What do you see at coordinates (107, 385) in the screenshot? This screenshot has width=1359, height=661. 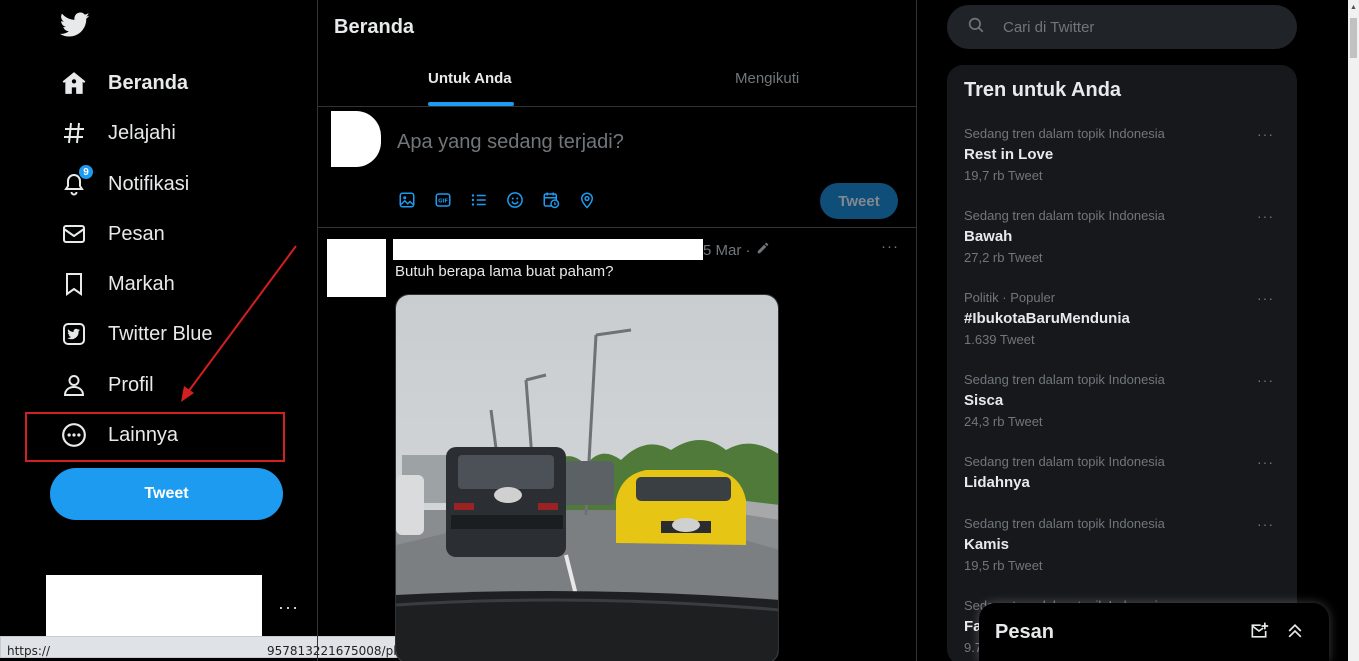 I see `nav-profile: Profil` at bounding box center [107, 385].